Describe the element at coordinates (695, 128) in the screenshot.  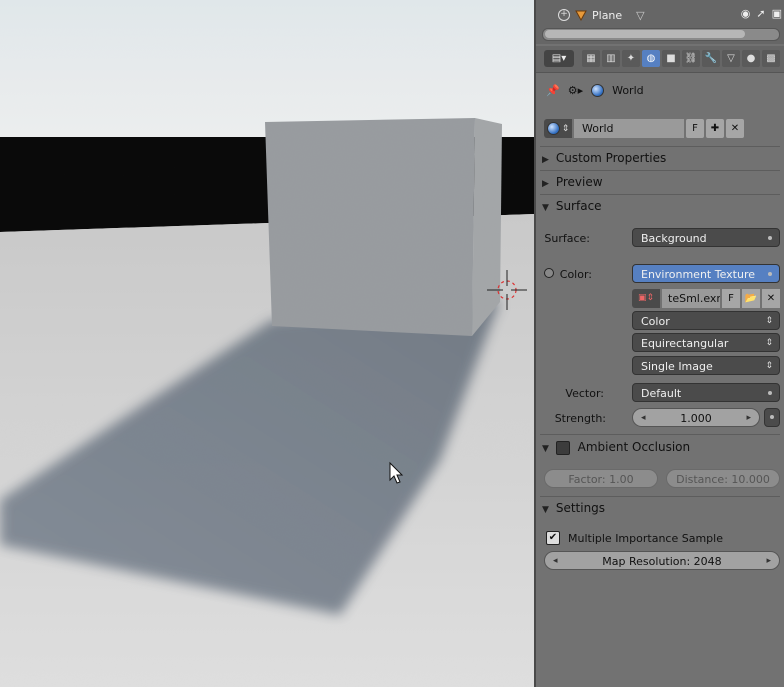
I see `fake-user-button: F` at that location.